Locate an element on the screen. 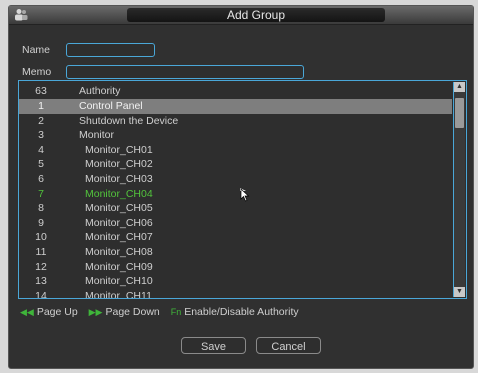 The width and height of the screenshot is (478, 373). list-item: 14 Monitor_CH11 is located at coordinates (235, 294).